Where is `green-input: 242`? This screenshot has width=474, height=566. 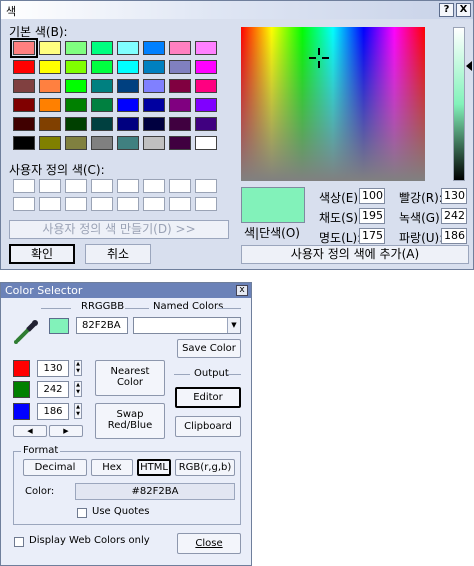
green-input: 242 is located at coordinates (454, 216).